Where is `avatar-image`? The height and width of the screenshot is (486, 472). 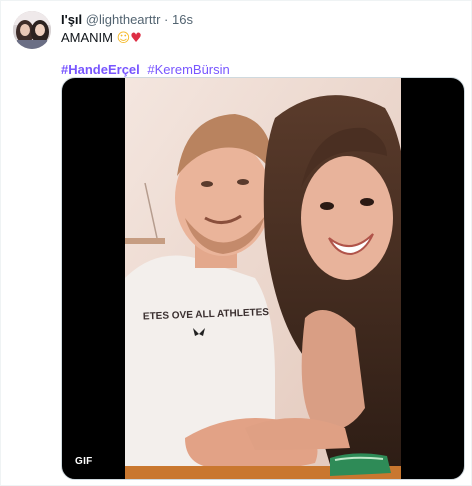 avatar-image is located at coordinates (32, 30).